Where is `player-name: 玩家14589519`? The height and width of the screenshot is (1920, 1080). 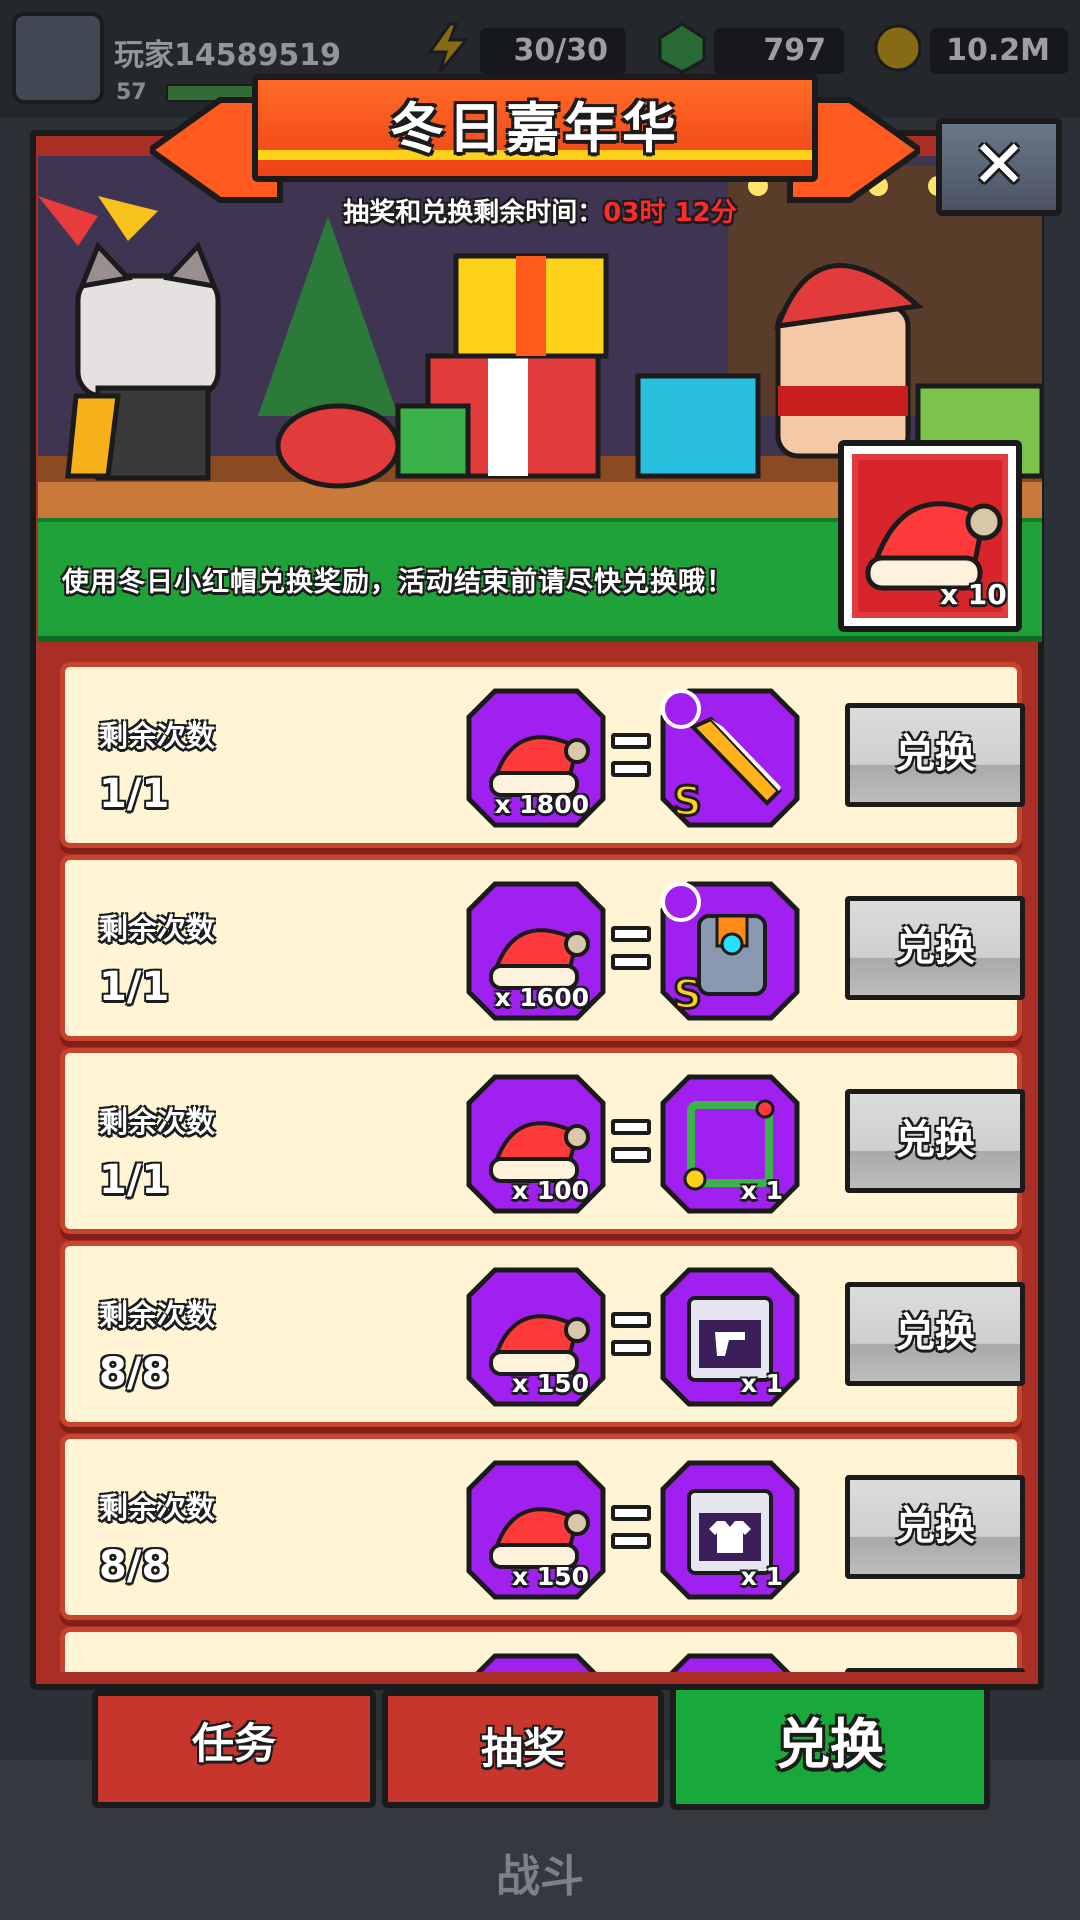
player-name: 玩家14589519 is located at coordinates (227, 55).